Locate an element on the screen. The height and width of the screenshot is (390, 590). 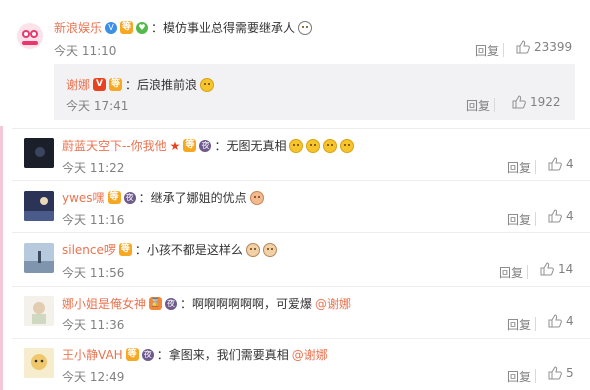
reply-header: silence啰 等 ：小孩不都是这样么 is located at coordinates (169, 249).